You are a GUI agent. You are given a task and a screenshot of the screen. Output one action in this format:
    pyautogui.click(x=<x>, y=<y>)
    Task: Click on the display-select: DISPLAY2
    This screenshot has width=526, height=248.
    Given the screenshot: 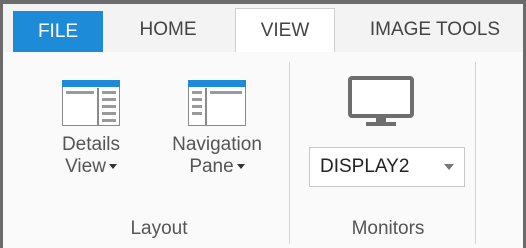 What is the action you would take?
    pyautogui.click(x=387, y=167)
    